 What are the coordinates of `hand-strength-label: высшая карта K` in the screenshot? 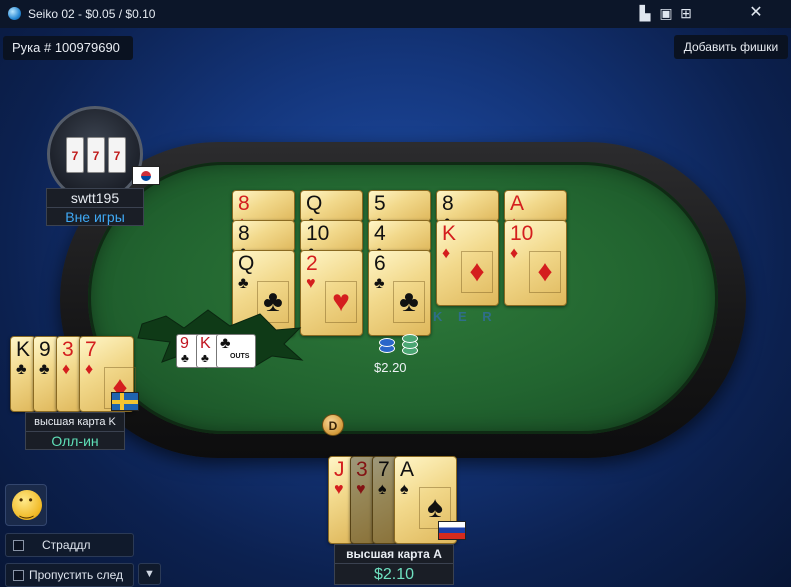 It's located at (75, 422).